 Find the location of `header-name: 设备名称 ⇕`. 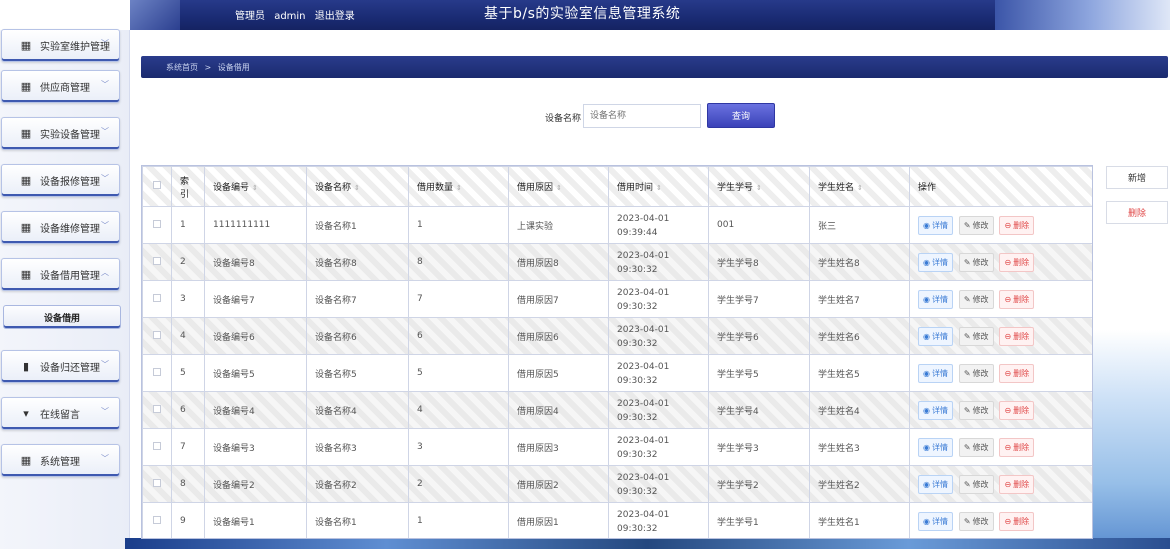

header-name: 设备名称 ⇕ is located at coordinates (357, 186).